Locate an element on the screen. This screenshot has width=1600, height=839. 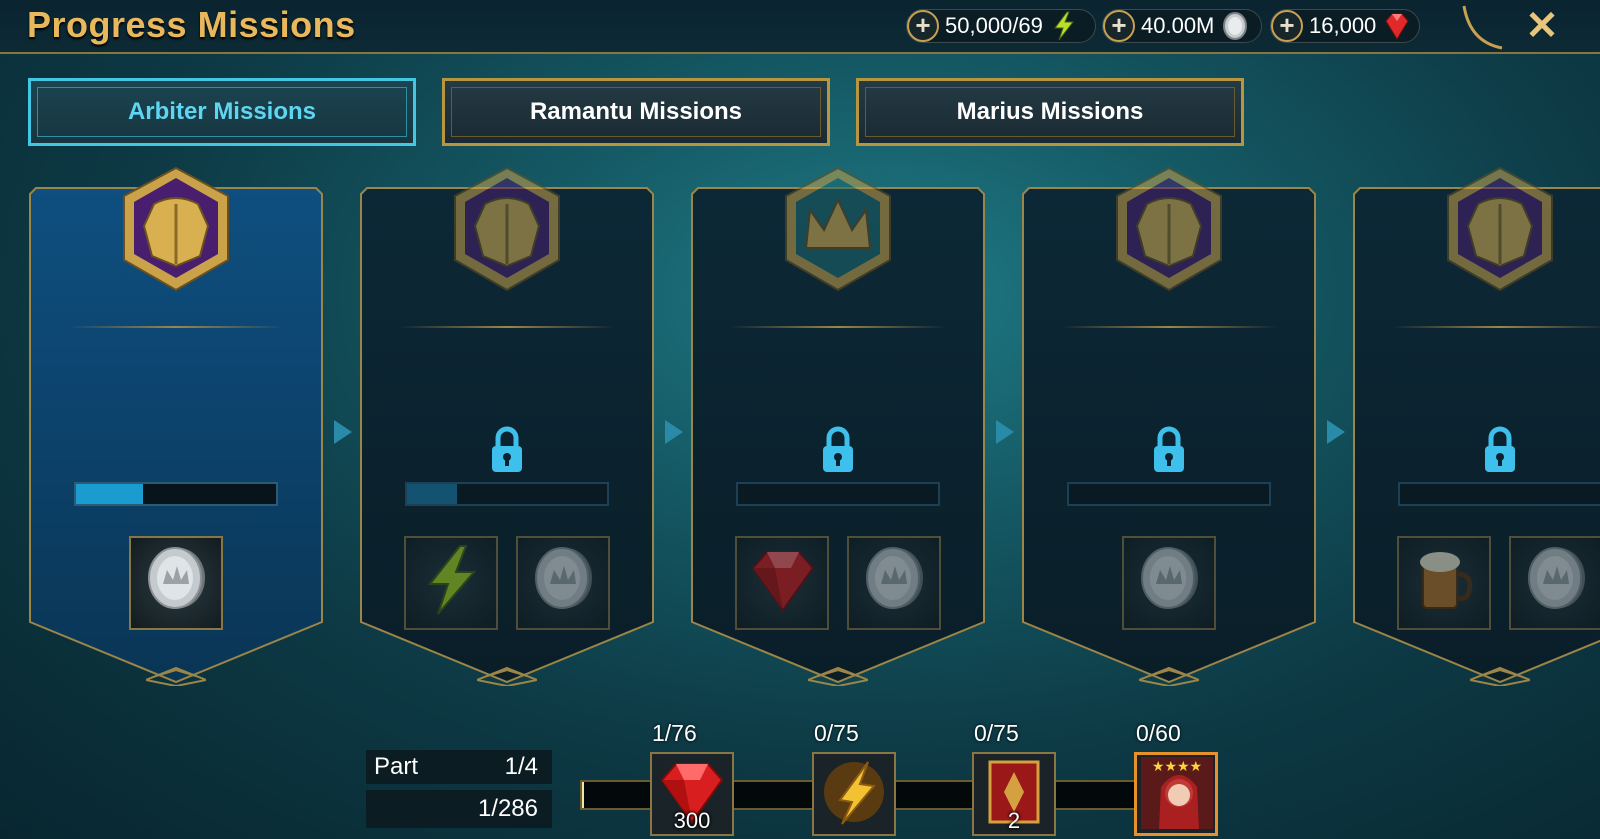
milestone-count: 0/60 is located at coordinates (1158, 733).